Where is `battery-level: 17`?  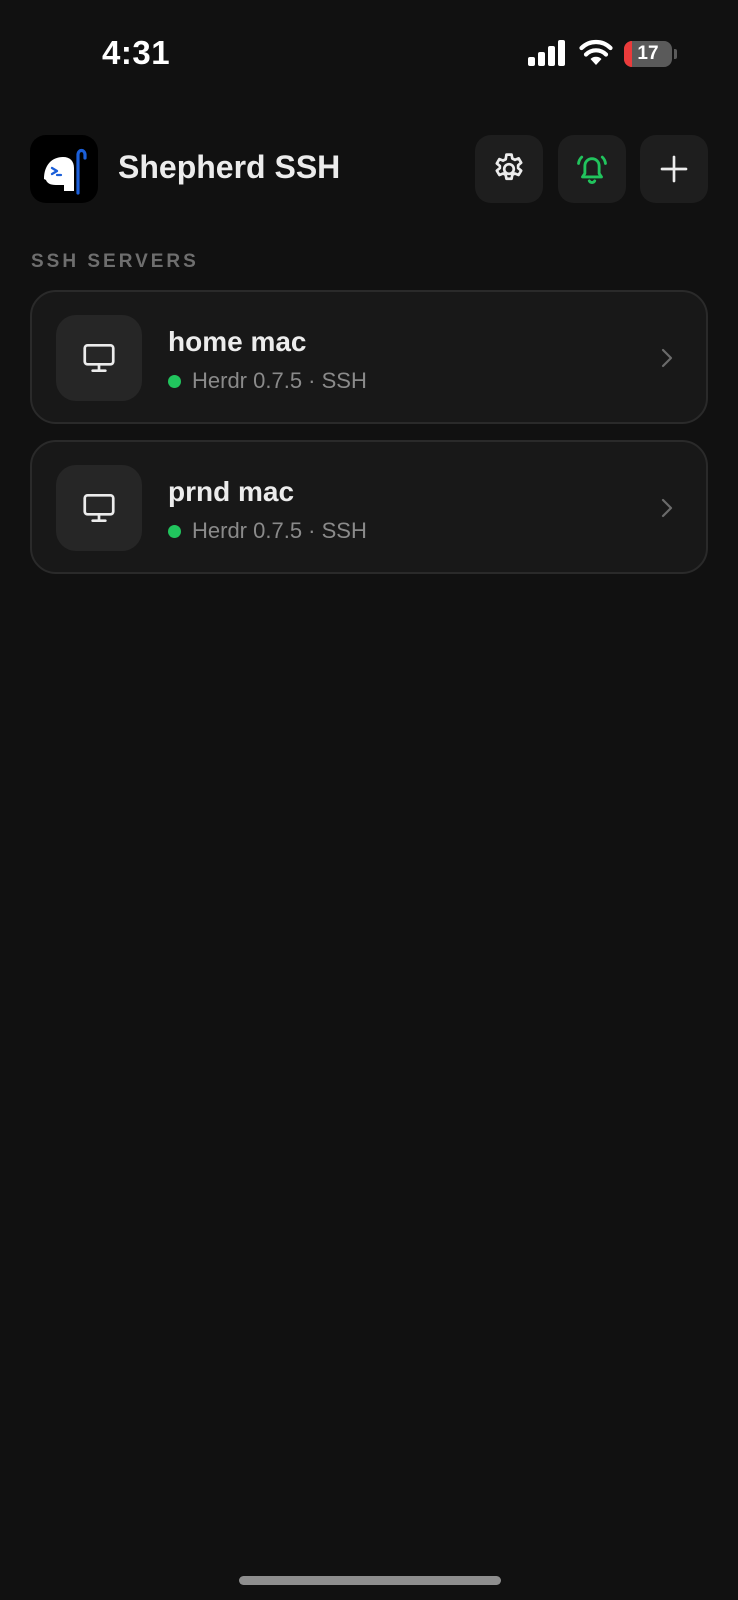 battery-level: 17 is located at coordinates (648, 53).